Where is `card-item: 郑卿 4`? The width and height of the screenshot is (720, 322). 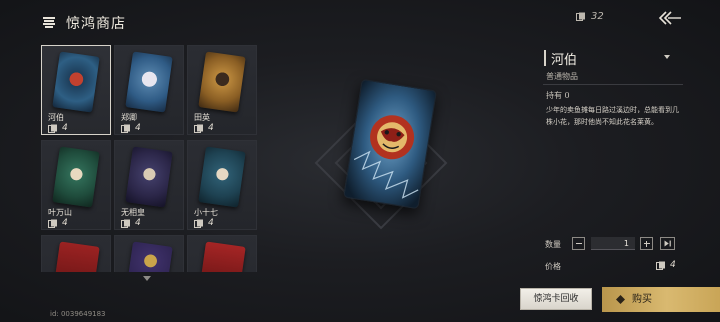 card-item: 郑卿 4 is located at coordinates (149, 90).